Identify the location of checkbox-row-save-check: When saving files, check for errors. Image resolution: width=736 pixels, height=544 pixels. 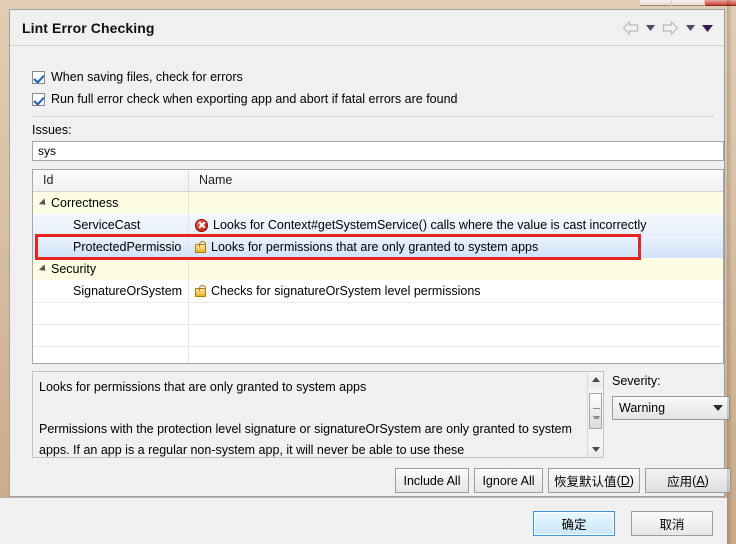
(137, 77).